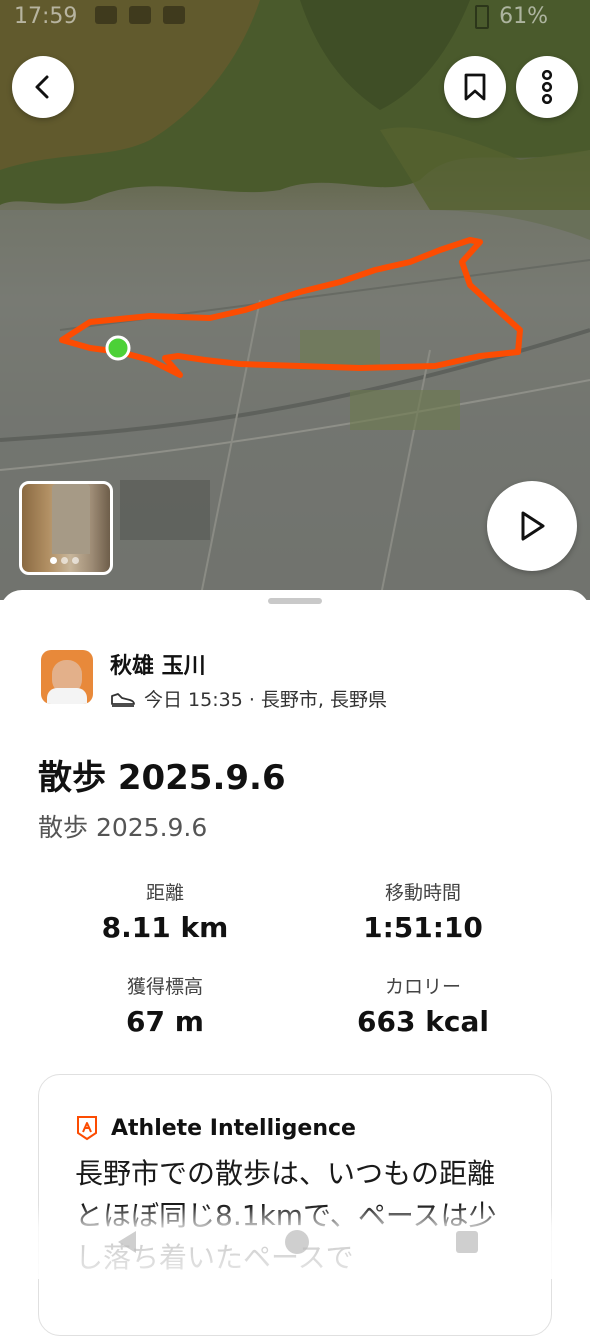 The width and height of the screenshot is (590, 1336). I want to click on stat-value: 67 m, so click(165, 1021).